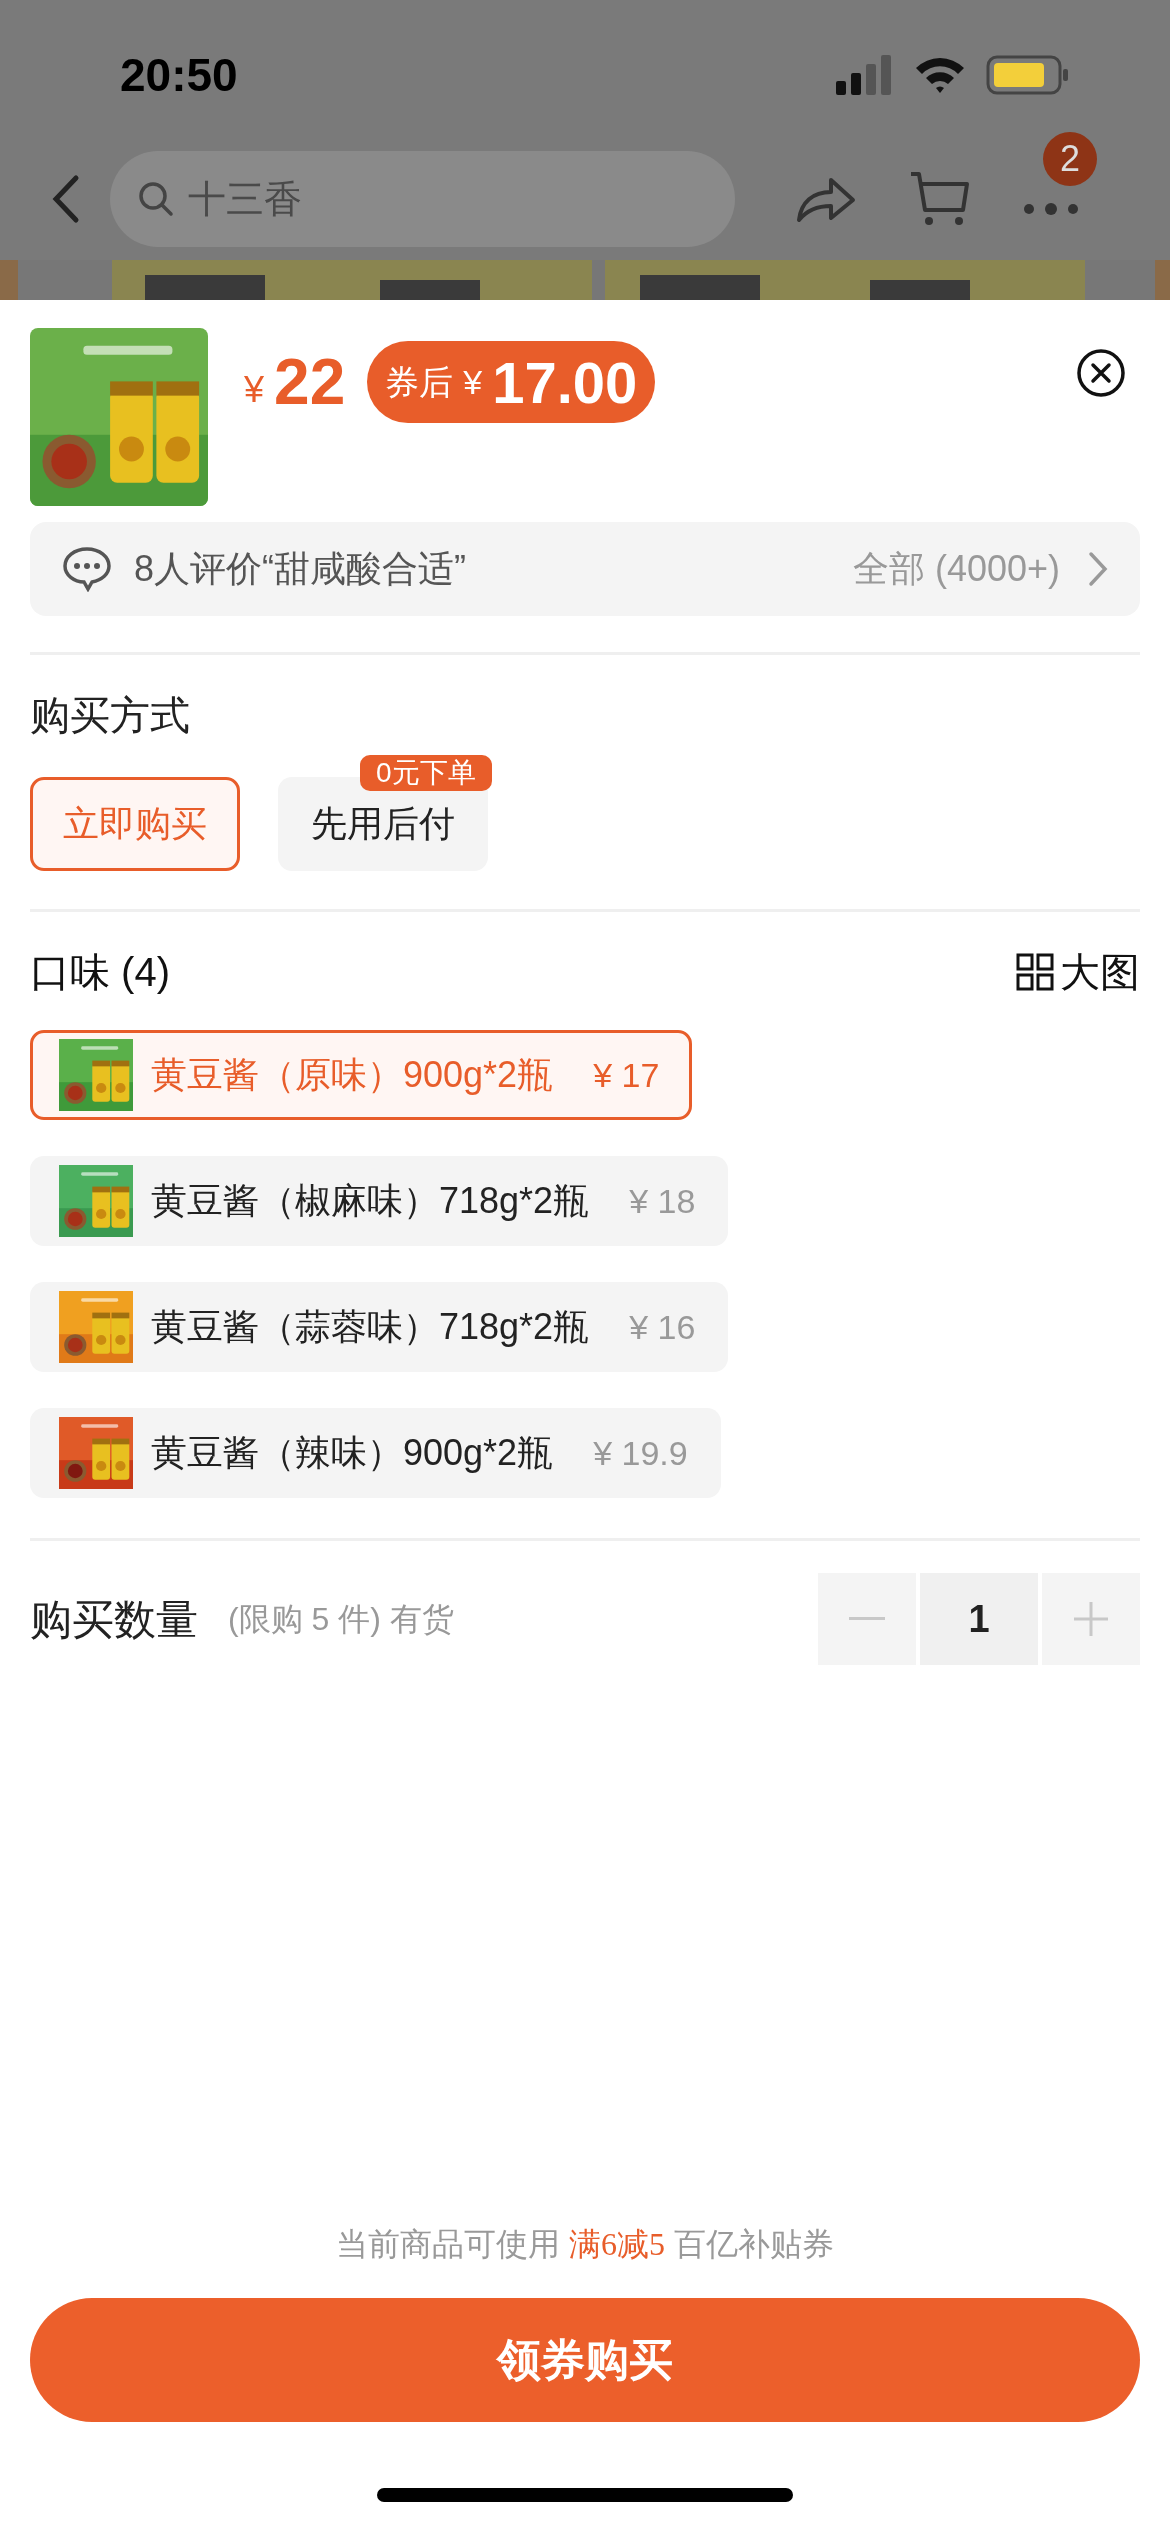 This screenshot has height=2532, width=1170. Describe the element at coordinates (867, 1619) in the screenshot. I see `minus-icon` at that location.